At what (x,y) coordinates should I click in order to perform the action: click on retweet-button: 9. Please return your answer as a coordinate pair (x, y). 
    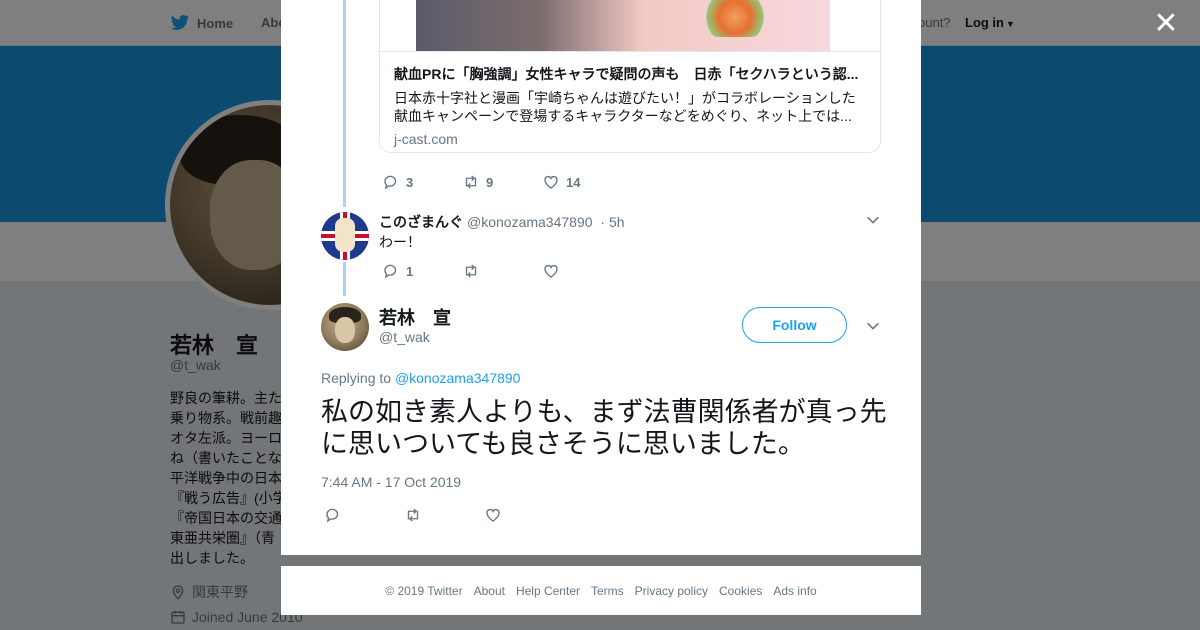
    Looking at the image, I should click on (502, 182).